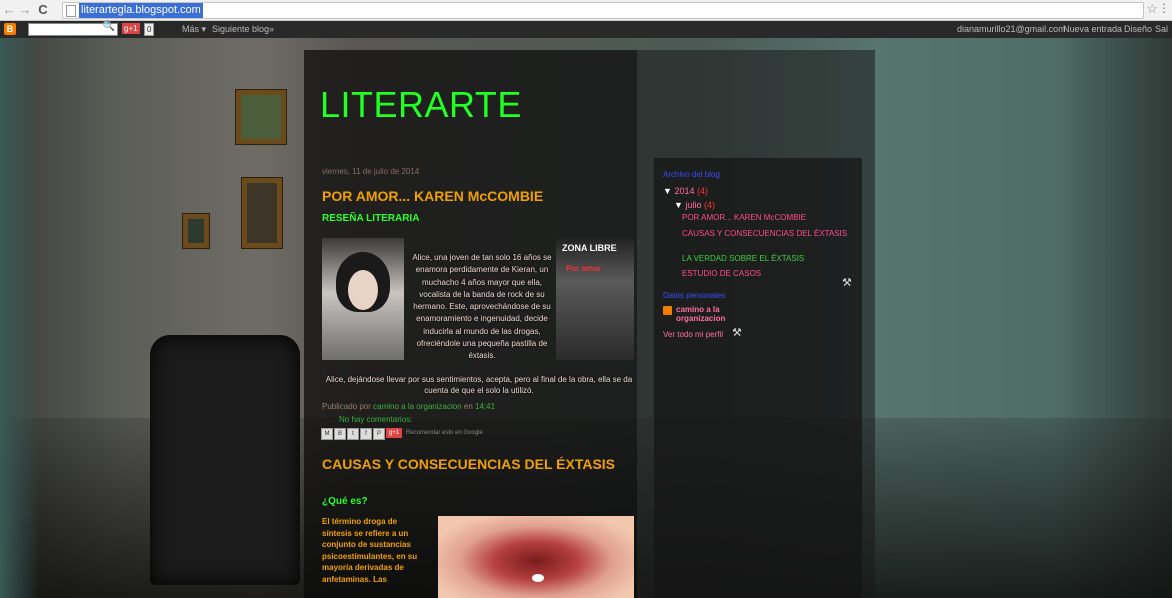  Describe the element at coordinates (1138, 29) in the screenshot. I see `design-link: Diseño` at that location.